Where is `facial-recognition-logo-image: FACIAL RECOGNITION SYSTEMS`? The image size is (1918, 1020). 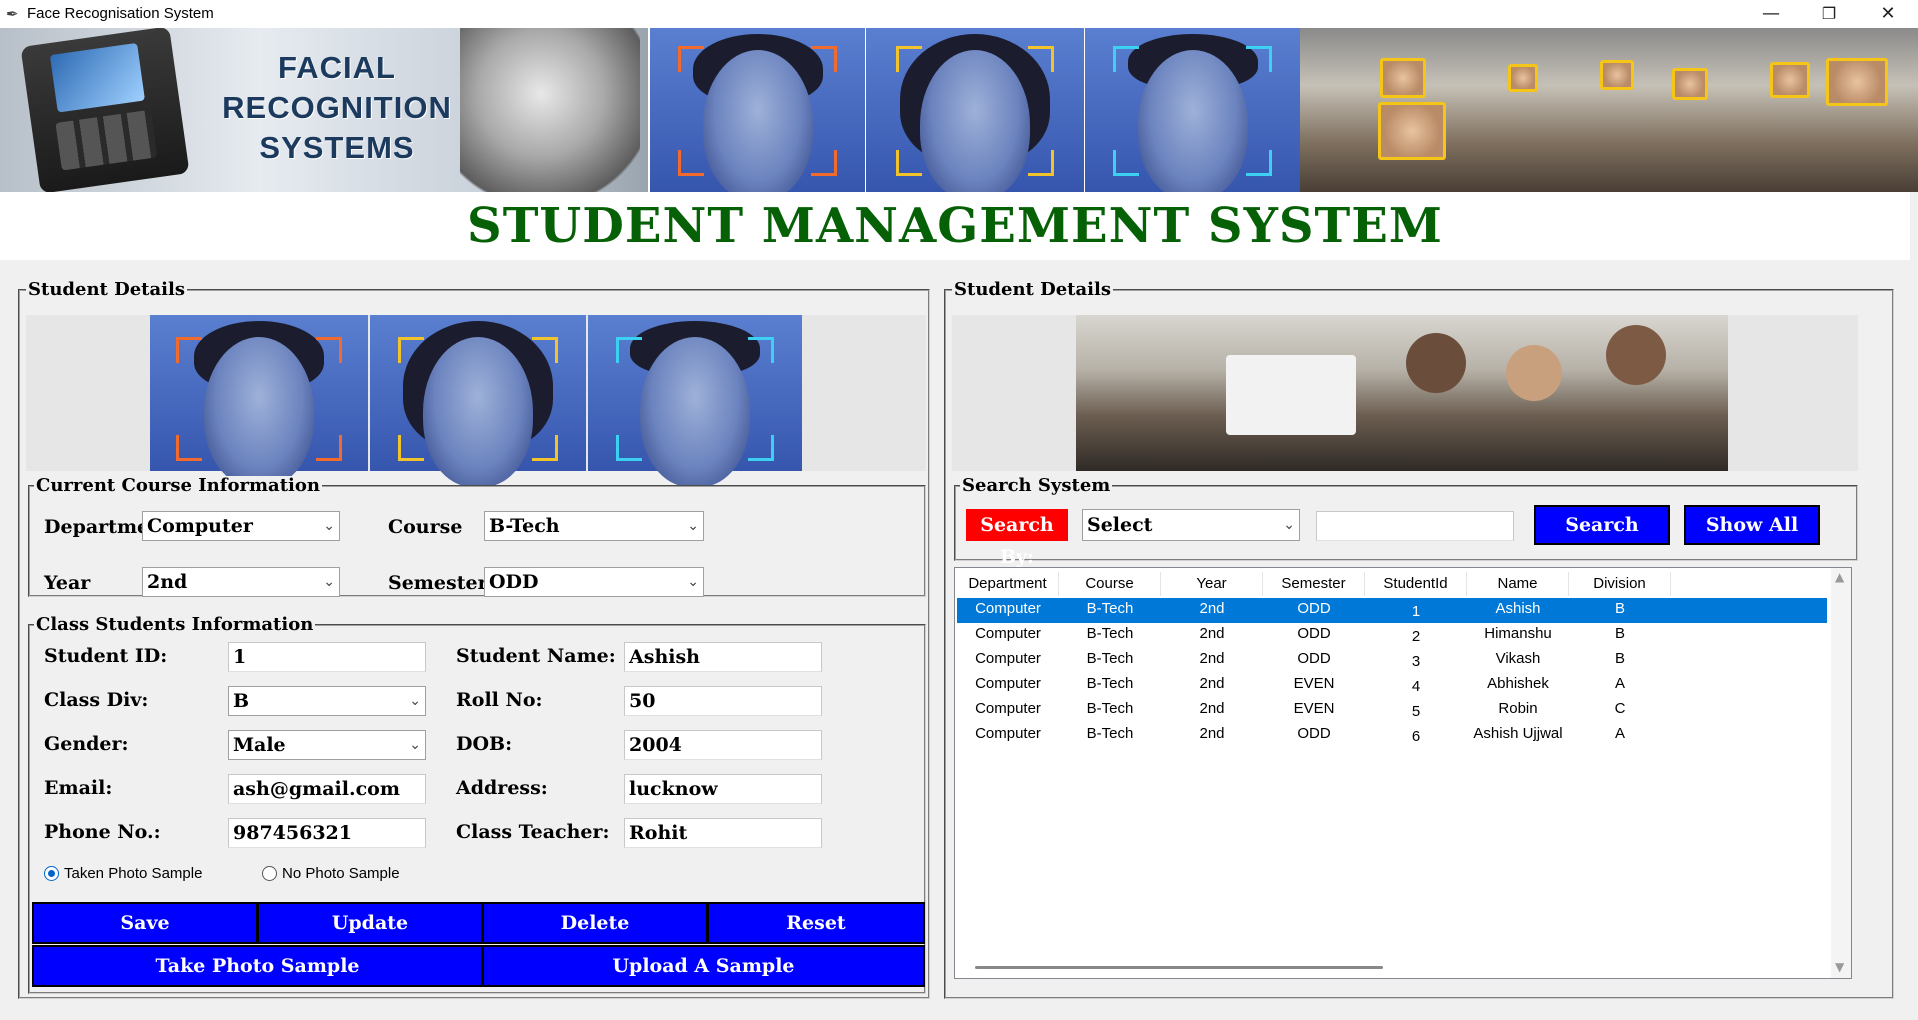
facial-recognition-logo-image: FACIAL RECOGNITION SYSTEMS is located at coordinates (324, 110).